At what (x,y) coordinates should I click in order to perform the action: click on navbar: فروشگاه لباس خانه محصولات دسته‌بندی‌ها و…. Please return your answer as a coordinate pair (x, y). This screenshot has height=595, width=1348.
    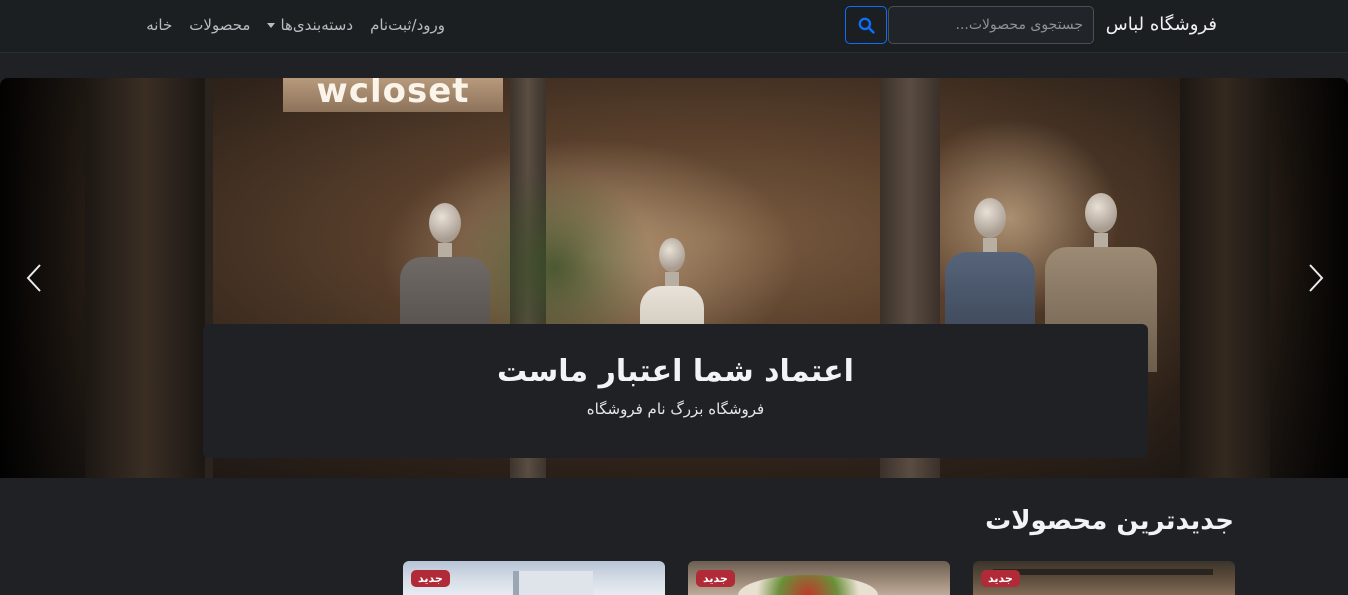
    Looking at the image, I should click on (674, 26).